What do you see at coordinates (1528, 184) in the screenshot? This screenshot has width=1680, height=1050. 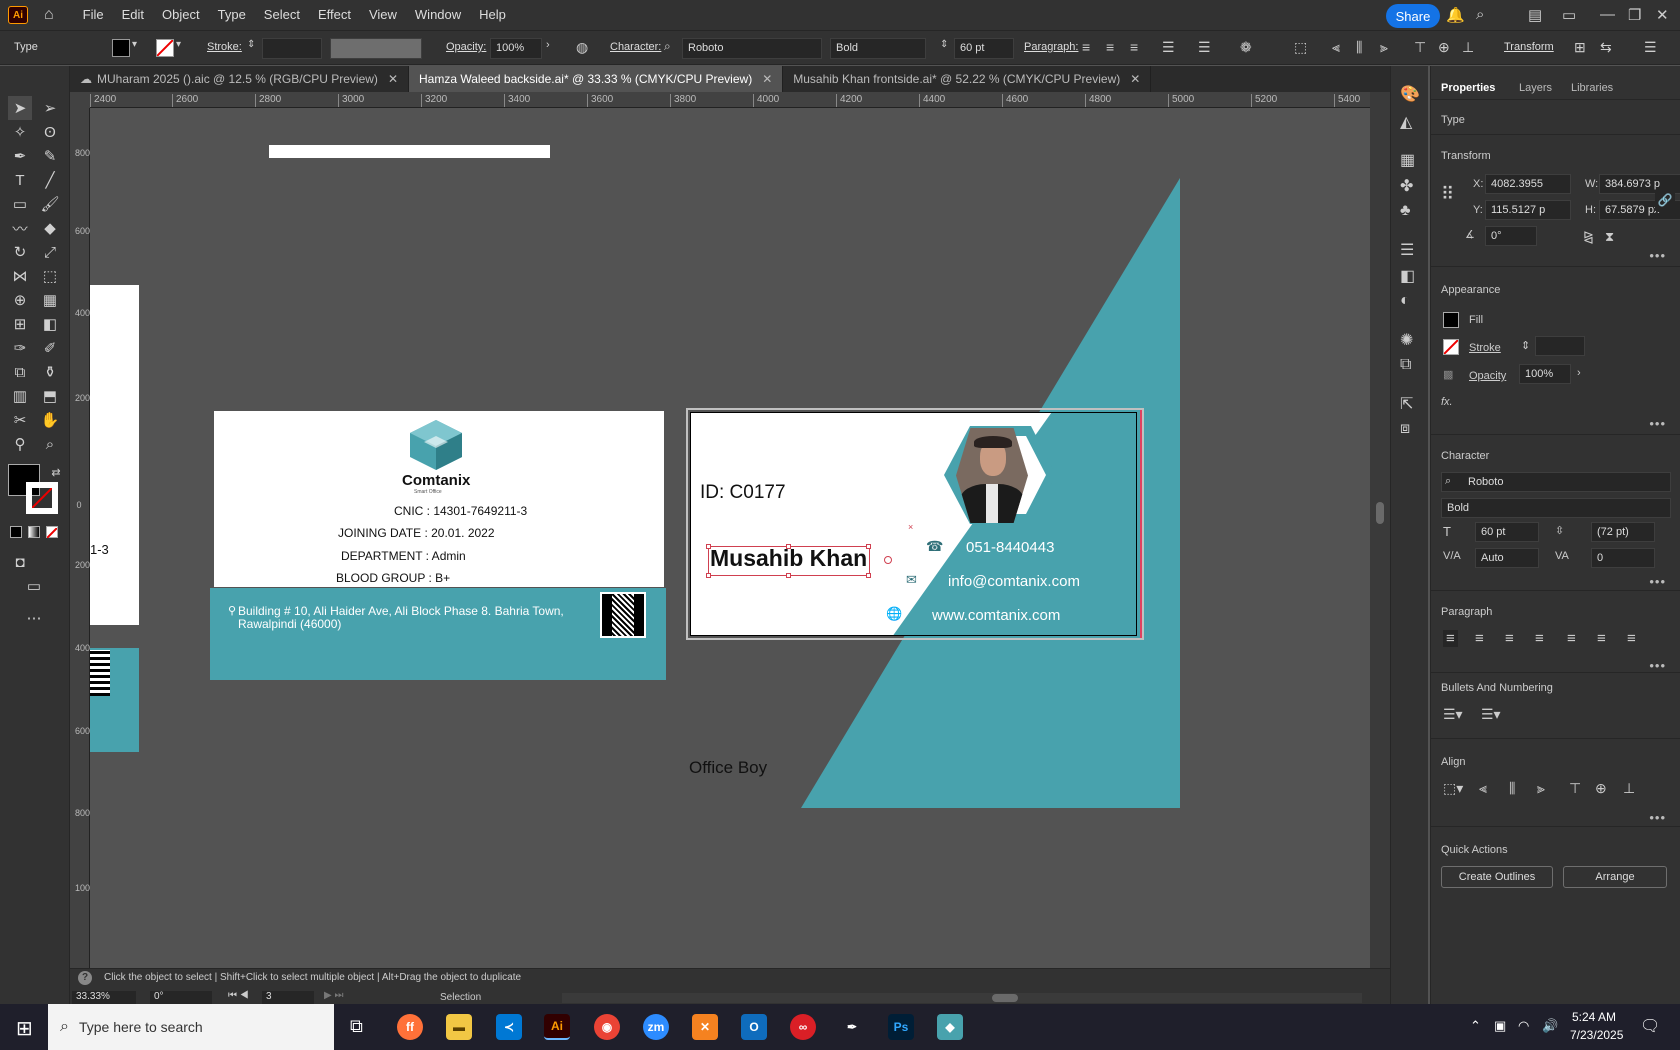 I see `x-field: 4082.3955` at bounding box center [1528, 184].